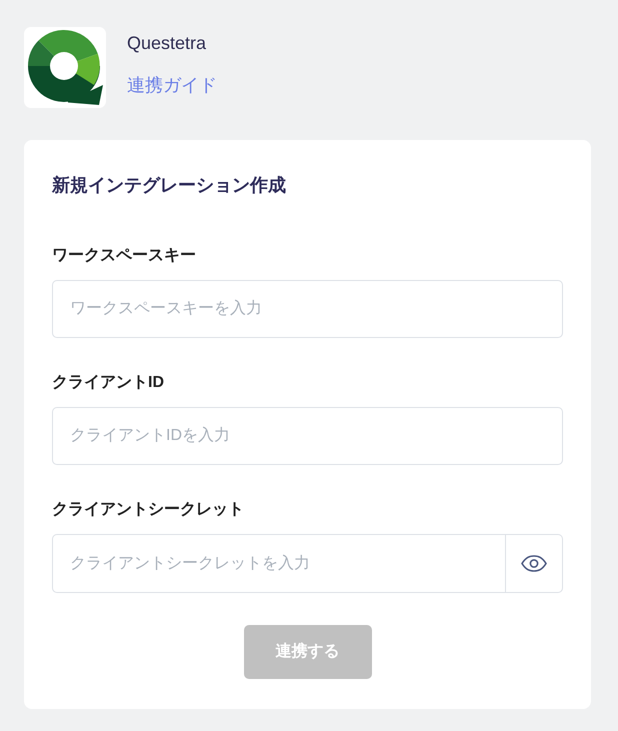 Image resolution: width=618 pixels, height=731 pixels. I want to click on field-label: ワークスペースキー, so click(124, 256).